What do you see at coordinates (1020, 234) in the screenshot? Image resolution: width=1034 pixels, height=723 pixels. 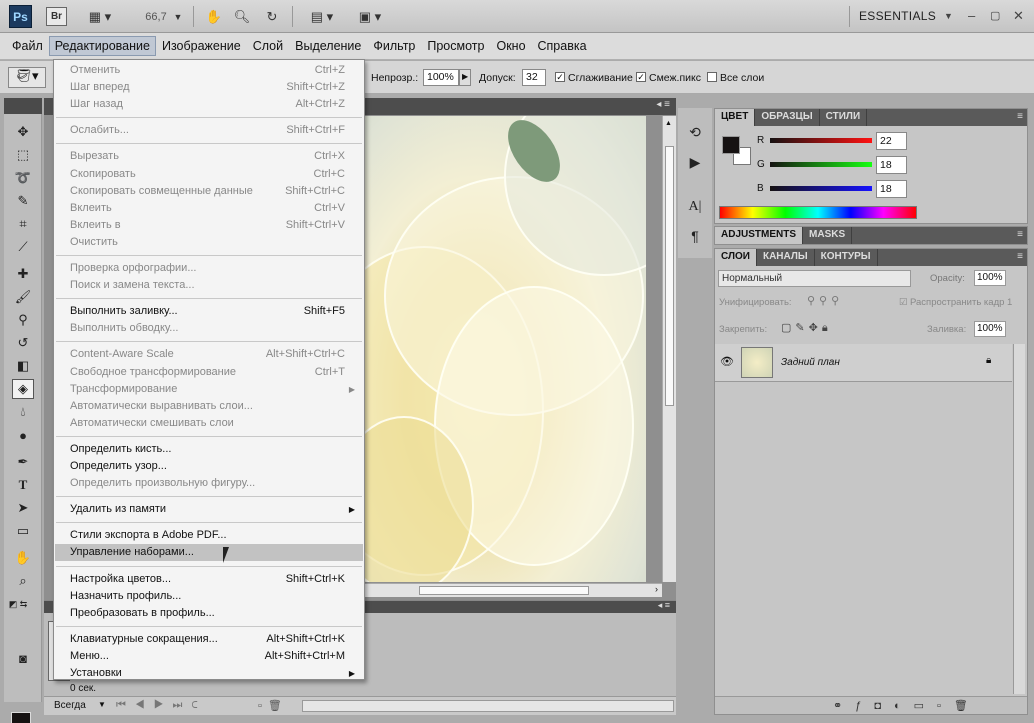 I see `adjustments-panel-menu-icon: ≡` at bounding box center [1020, 234].